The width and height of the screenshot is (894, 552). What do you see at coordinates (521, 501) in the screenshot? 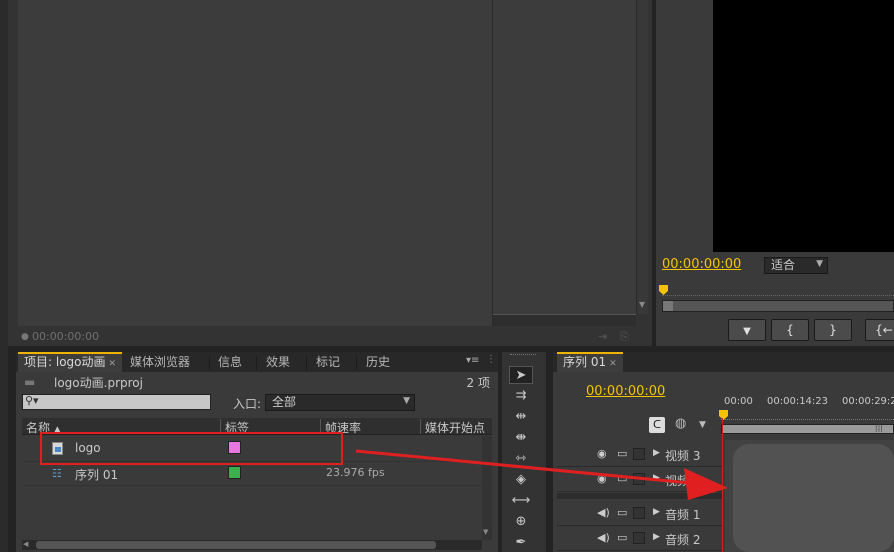
I see `slip-tool-icon: ⟷` at bounding box center [521, 501].